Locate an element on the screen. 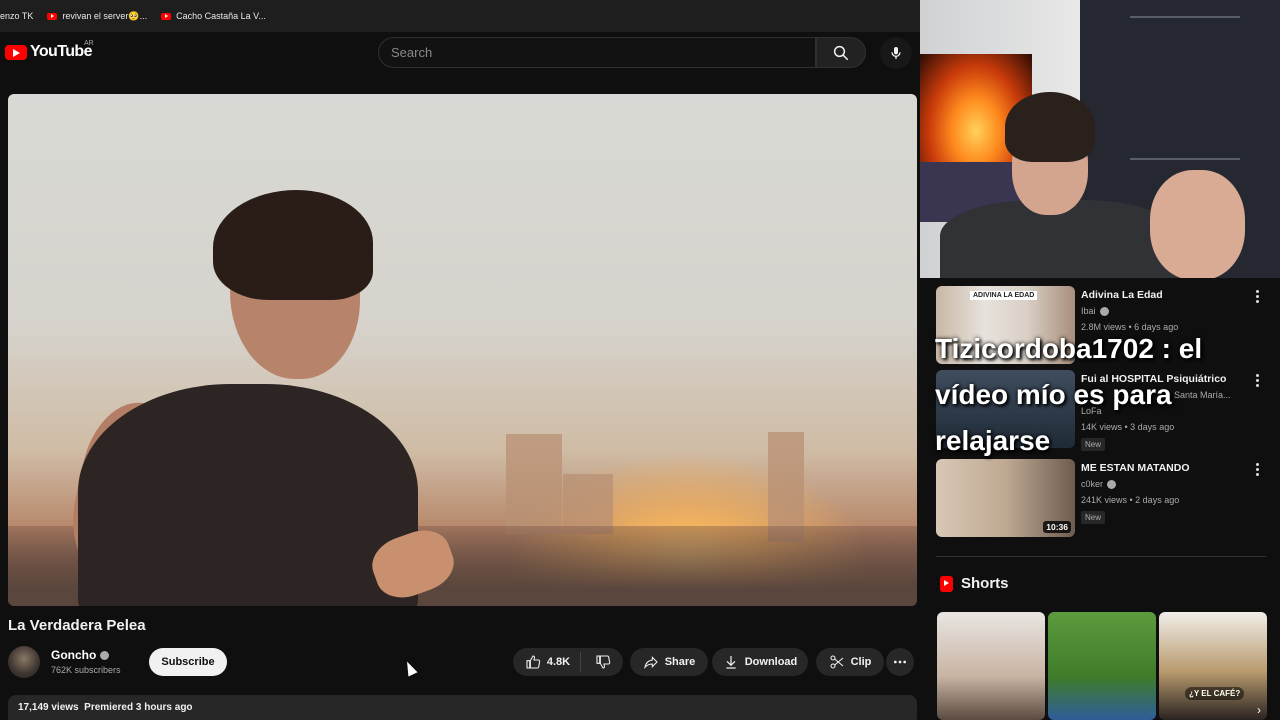 Image resolution: width=1280 pixels, height=720 pixels. video-duration: 10:36 is located at coordinates (1057, 527).